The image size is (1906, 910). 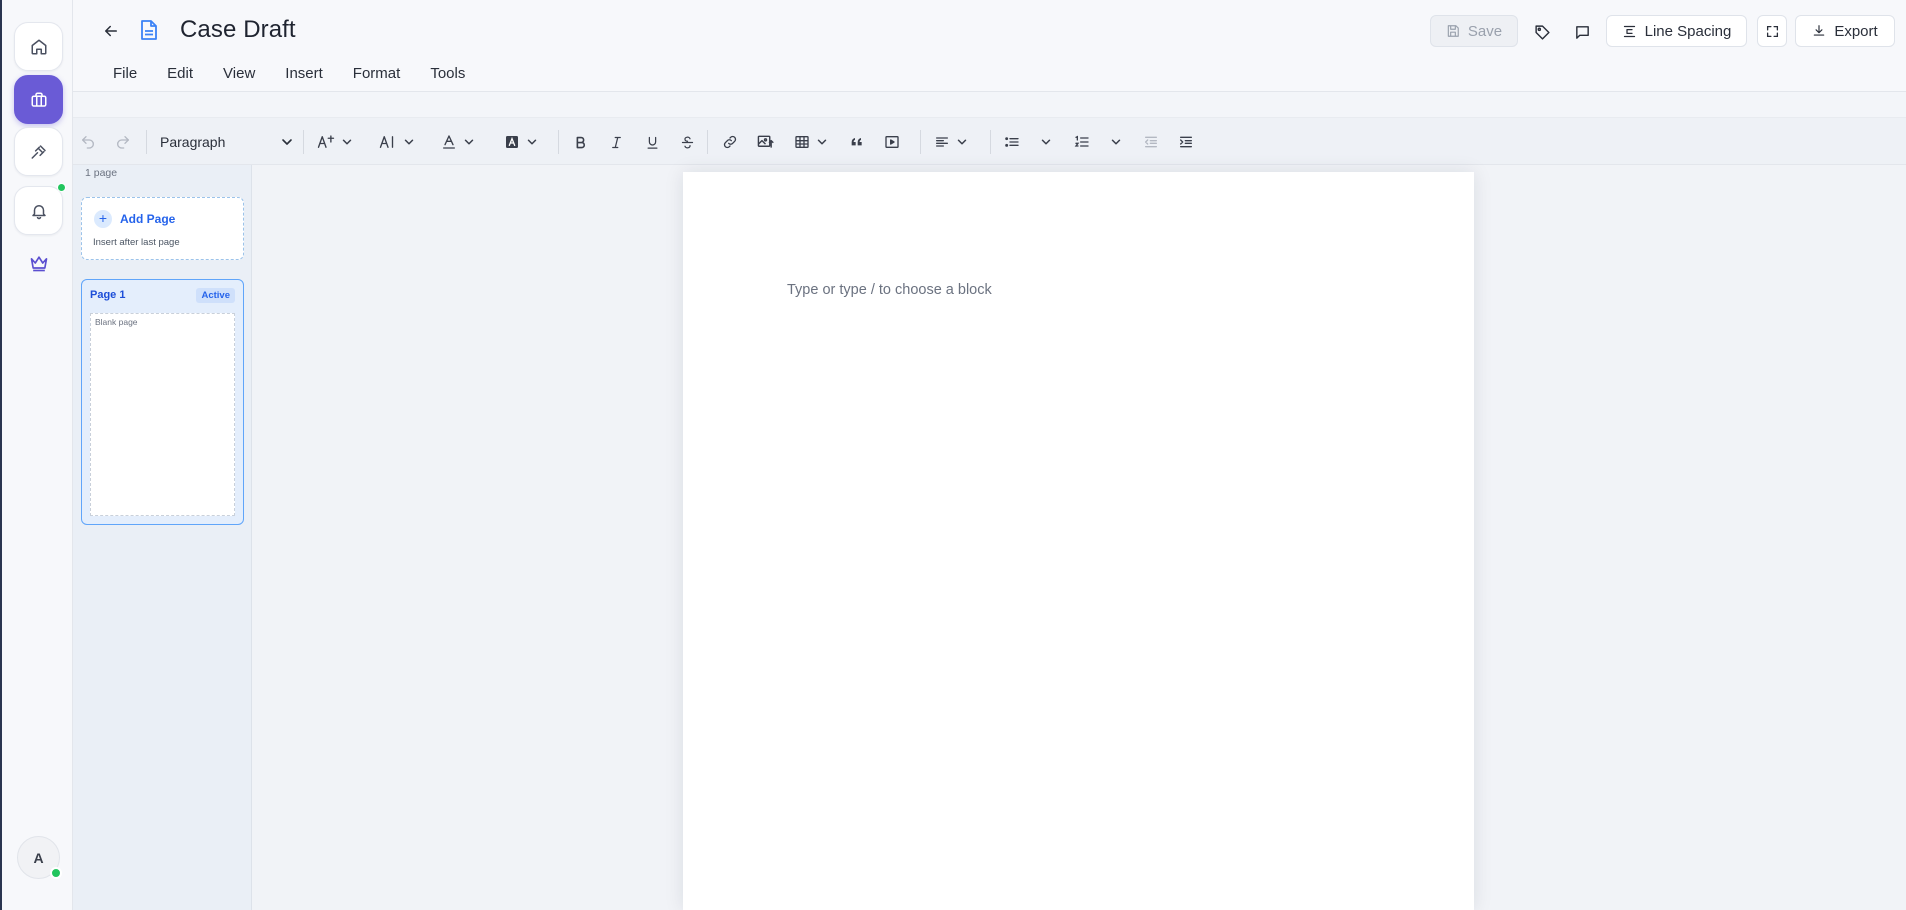 What do you see at coordinates (238, 30) in the screenshot?
I see `document-title: Case Draft` at bounding box center [238, 30].